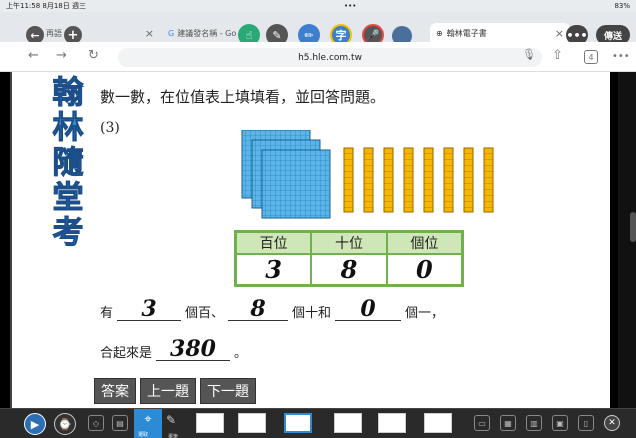  Describe the element at coordinates (312, 313) in the screenshot. I see `answer-text: 個十和` at that location.